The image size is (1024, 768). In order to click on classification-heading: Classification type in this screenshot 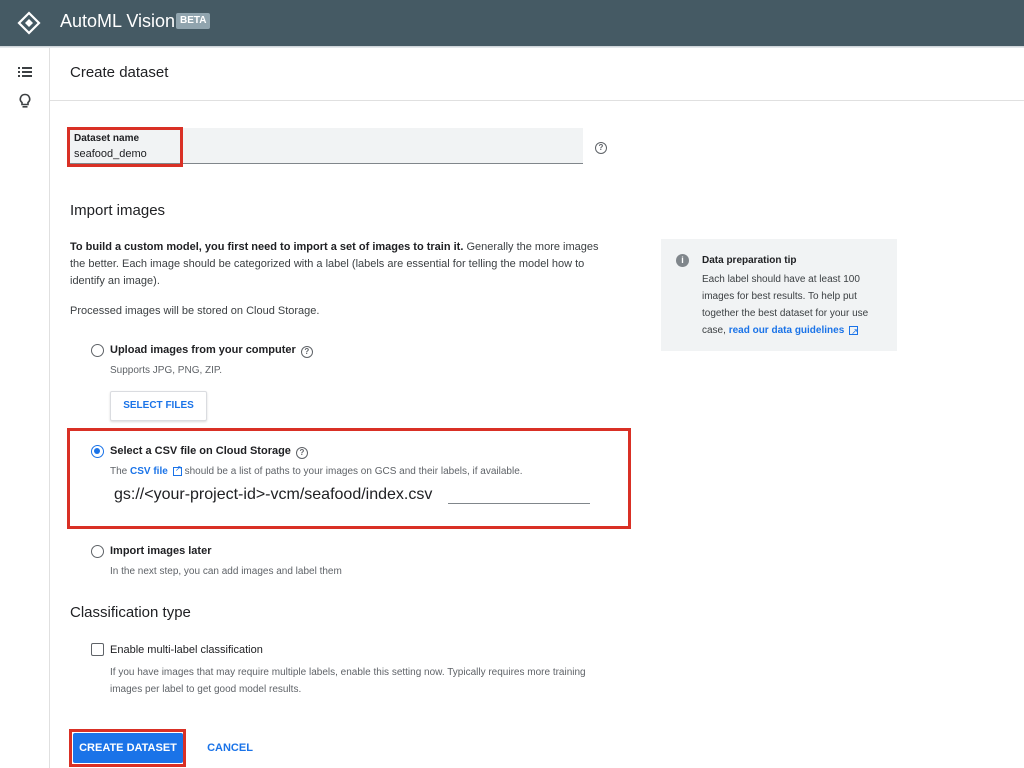, I will do `click(130, 612)`.